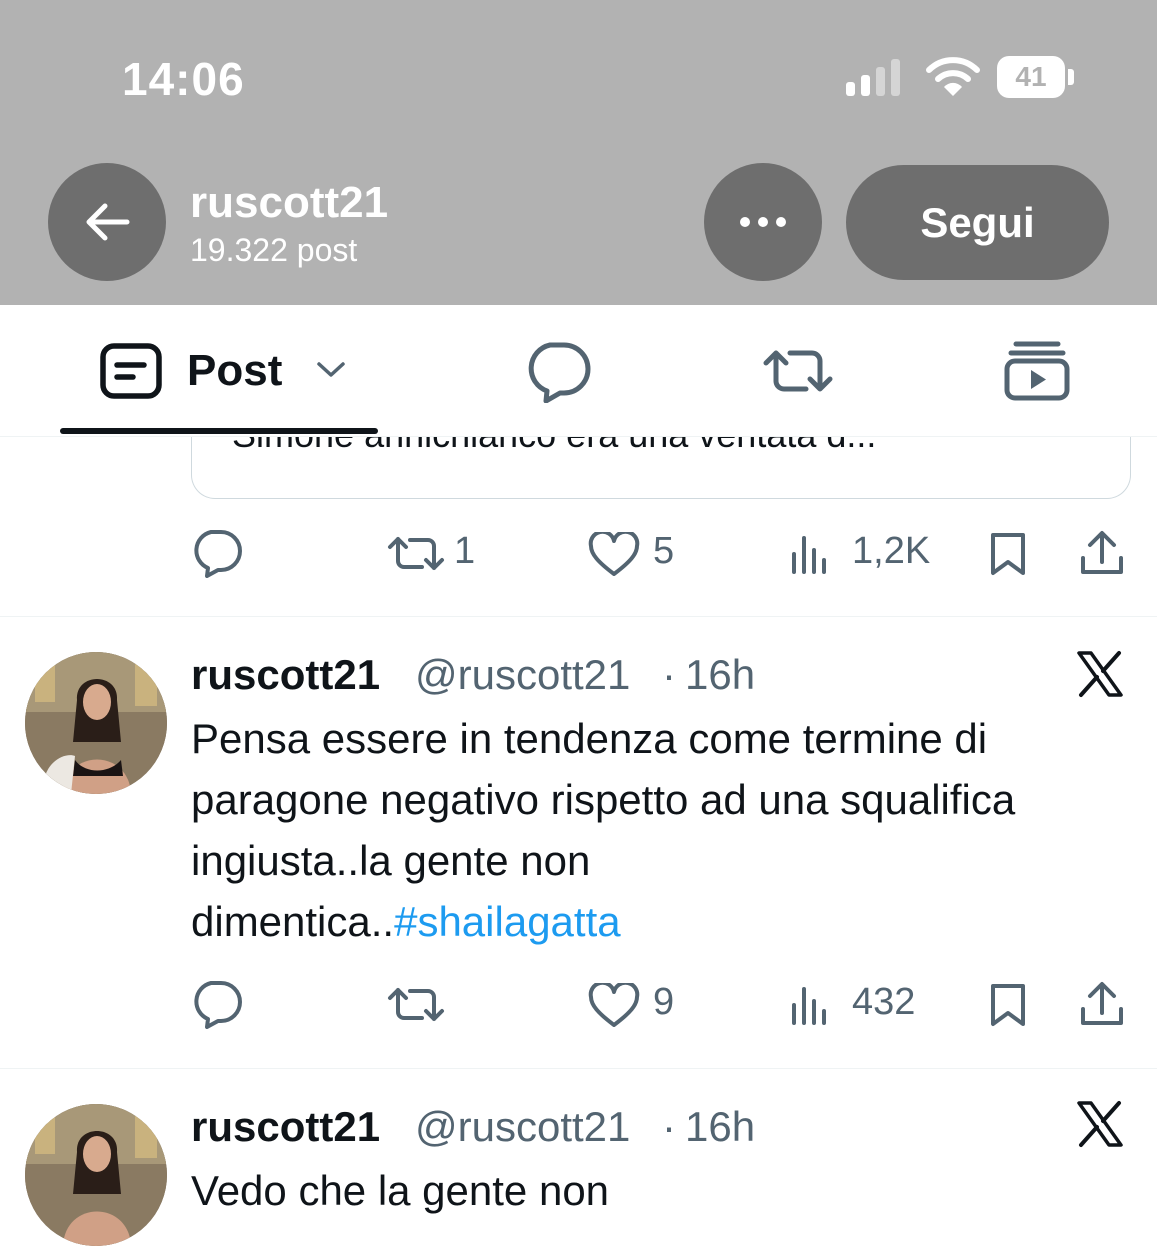 The width and height of the screenshot is (1157, 1246). What do you see at coordinates (400, 1190) in the screenshot?
I see `tweet-text-line: Vedo che la gente non` at bounding box center [400, 1190].